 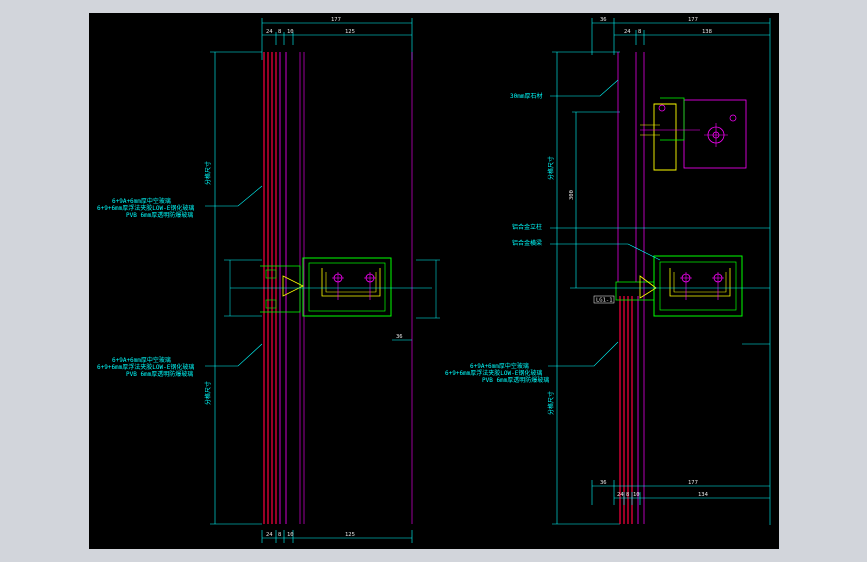 What do you see at coordinates (279, 32) in the screenshot?
I see `left-dim-b: 8` at bounding box center [279, 32].